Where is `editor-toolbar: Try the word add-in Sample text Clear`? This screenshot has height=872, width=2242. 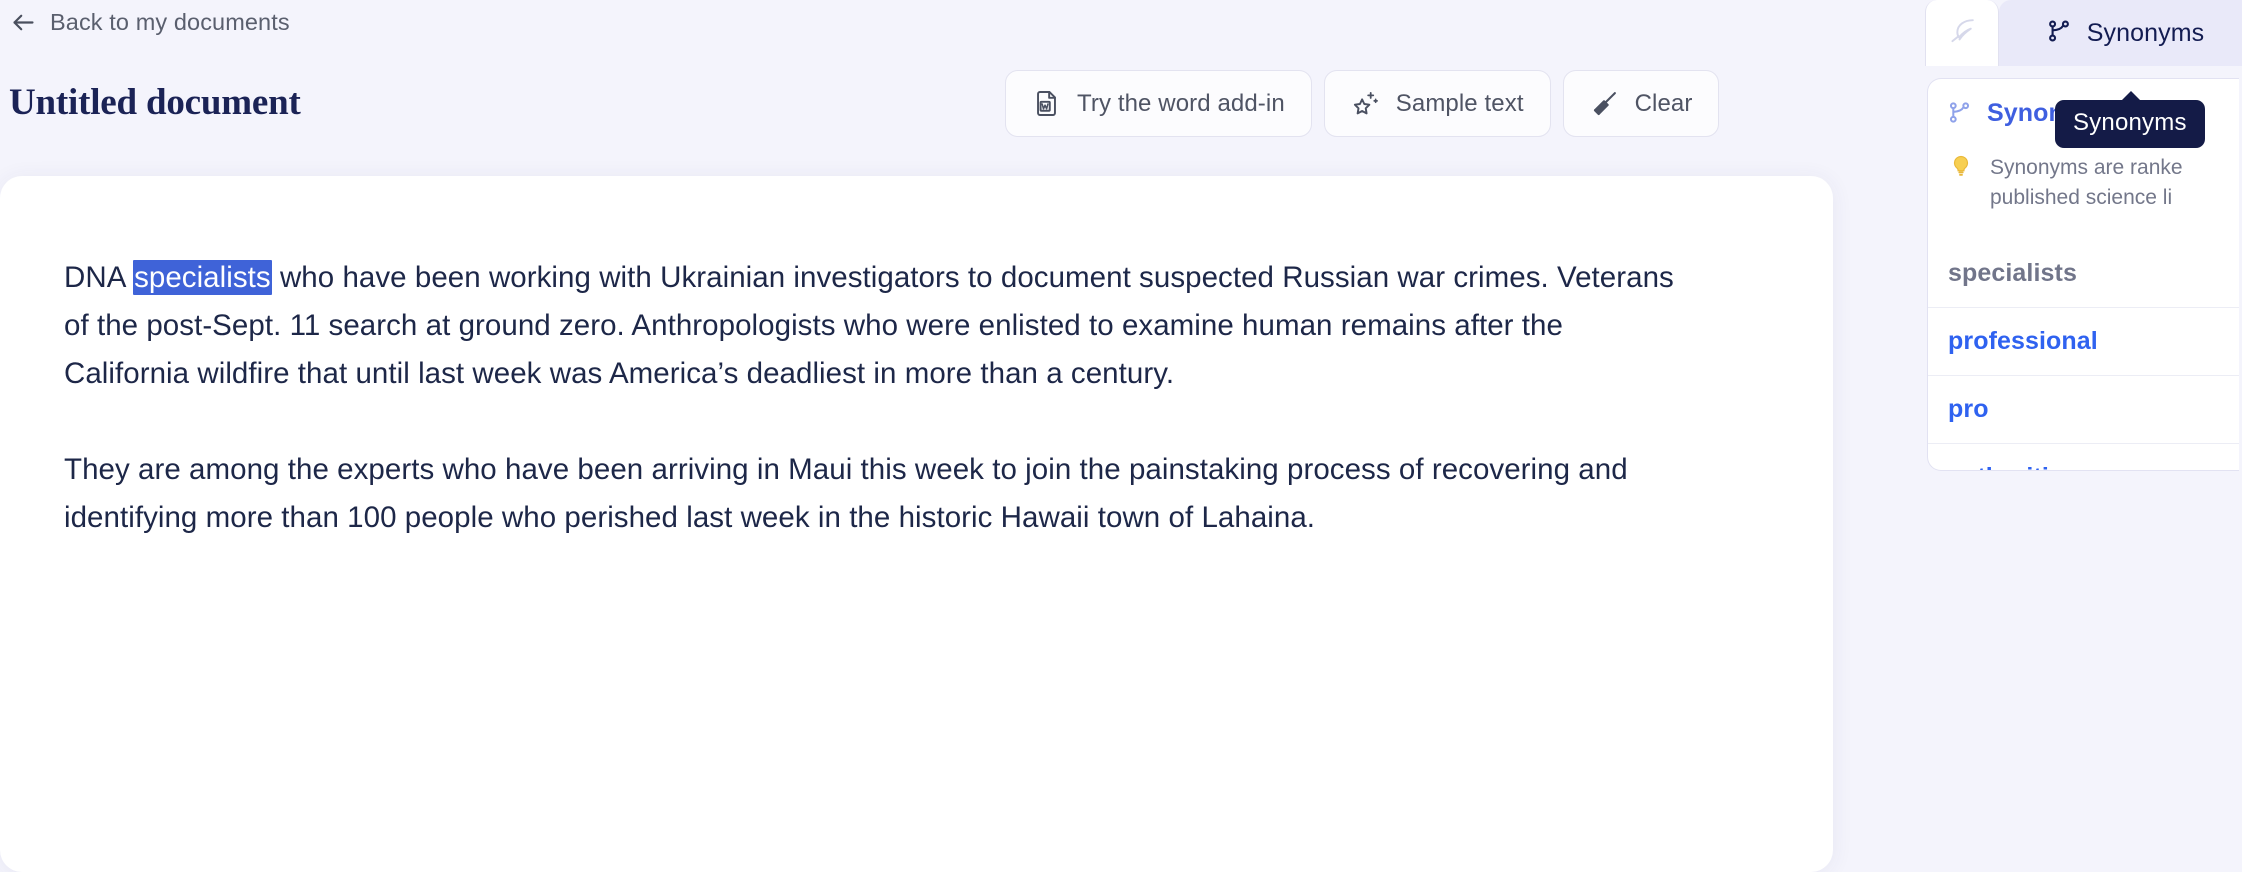
editor-toolbar: Try the word add-in Sample text Clear is located at coordinates (1362, 103).